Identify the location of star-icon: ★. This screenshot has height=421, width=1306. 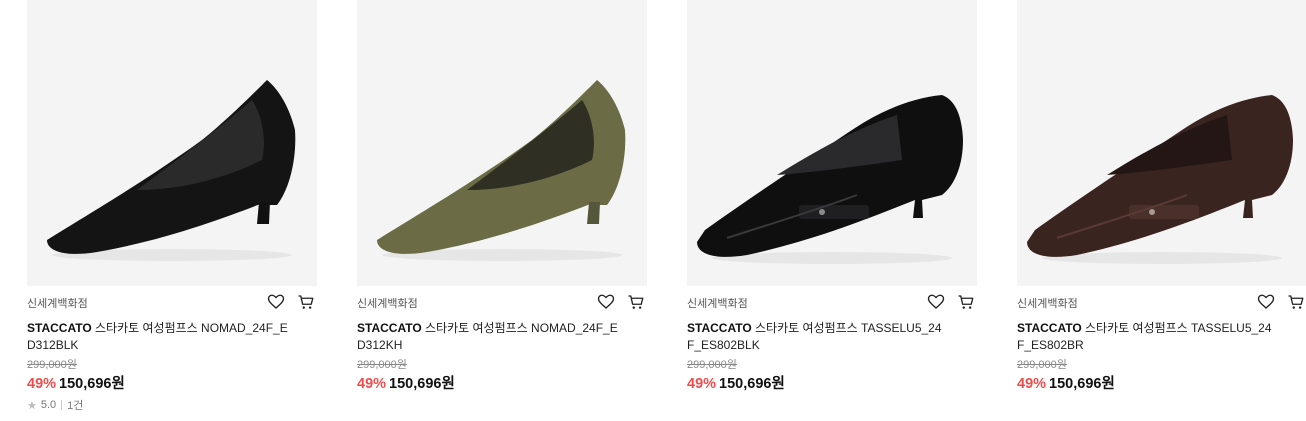
(32, 405).